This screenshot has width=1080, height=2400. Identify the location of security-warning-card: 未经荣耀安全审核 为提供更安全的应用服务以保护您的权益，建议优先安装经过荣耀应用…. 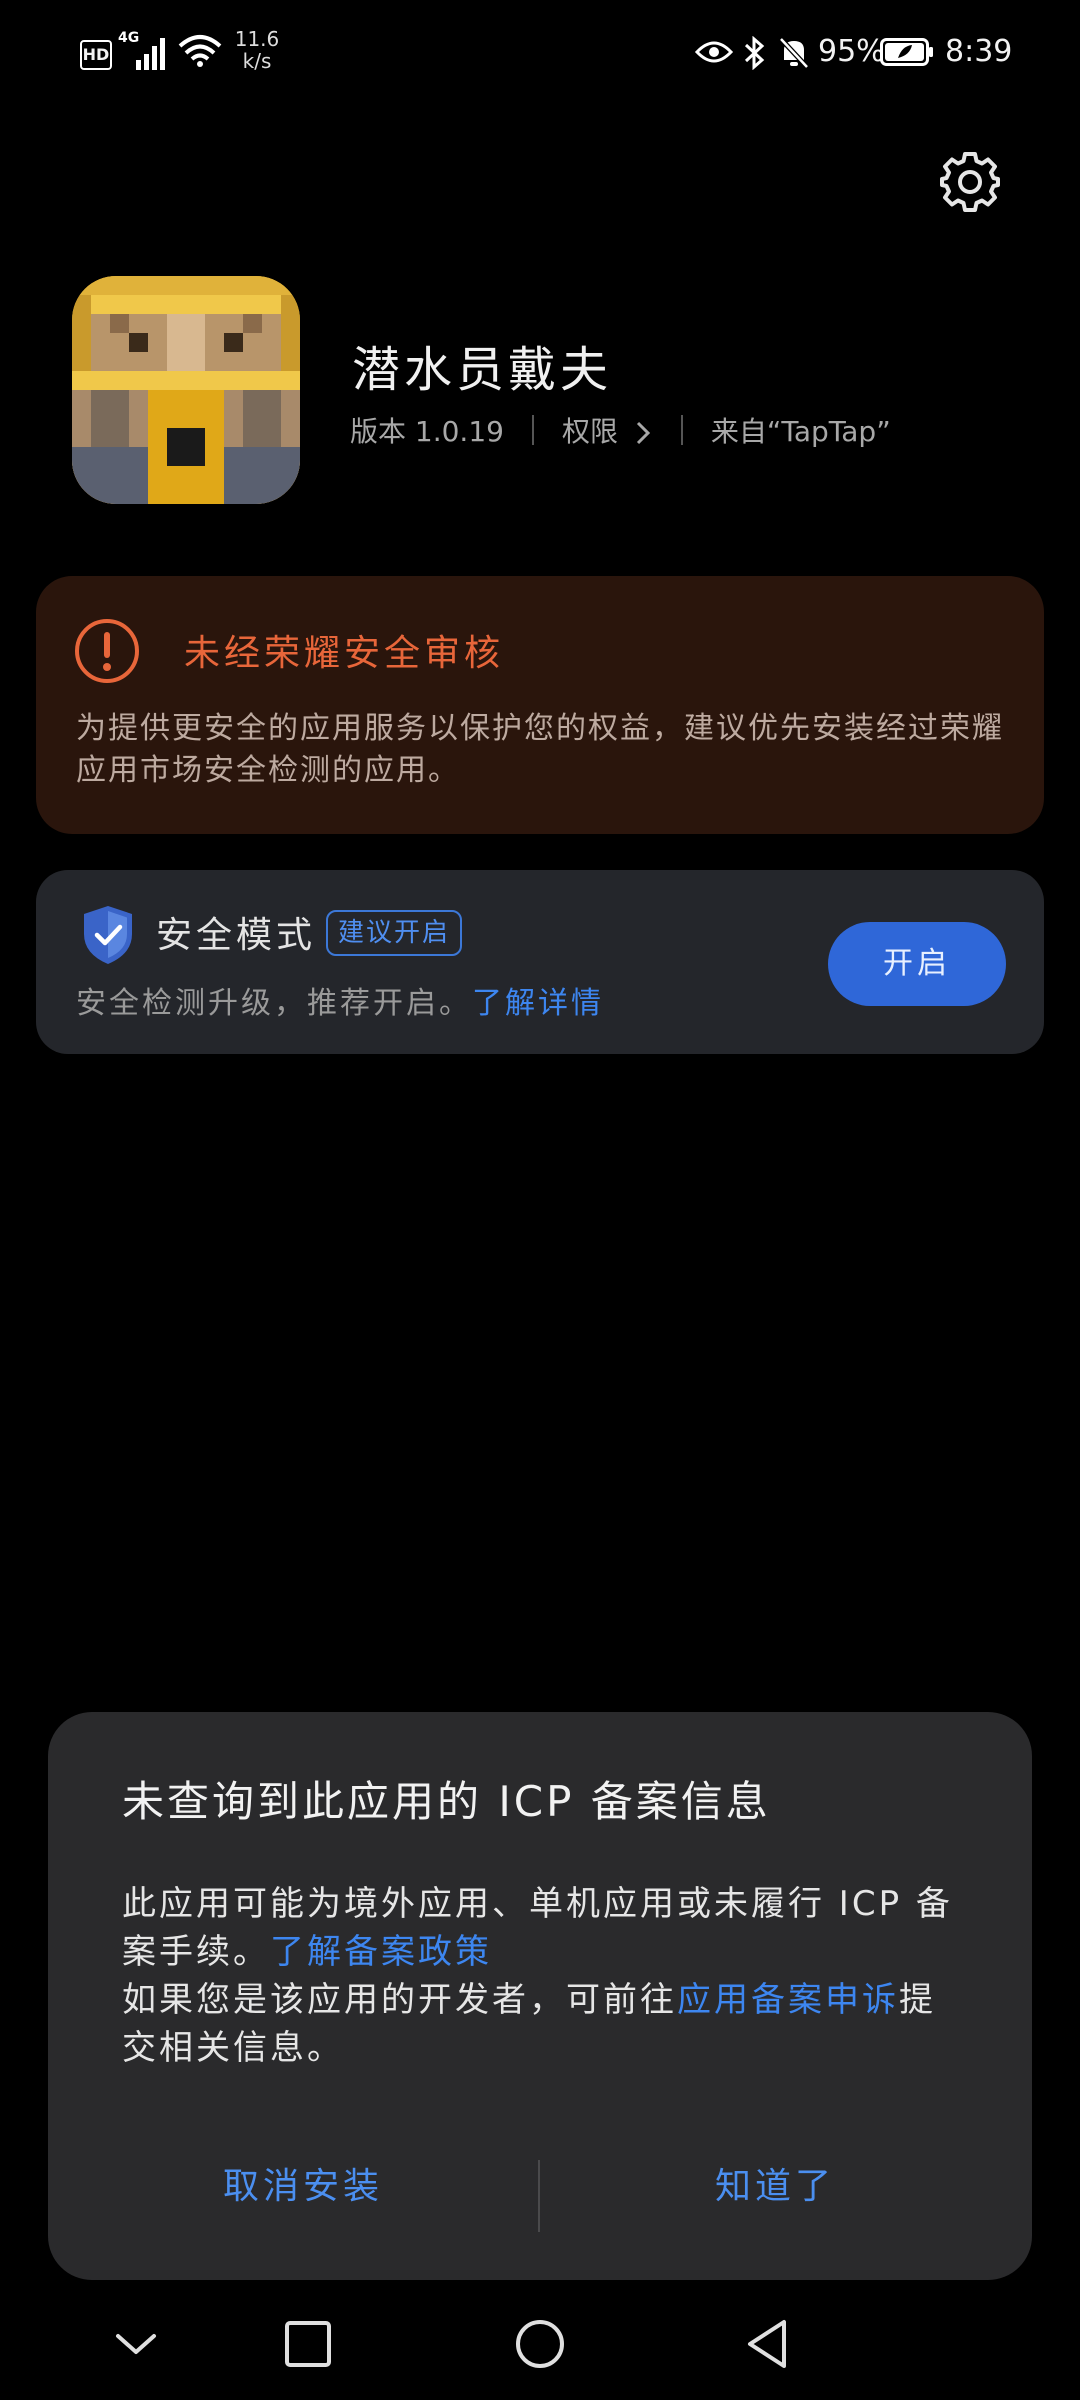
(540, 705).